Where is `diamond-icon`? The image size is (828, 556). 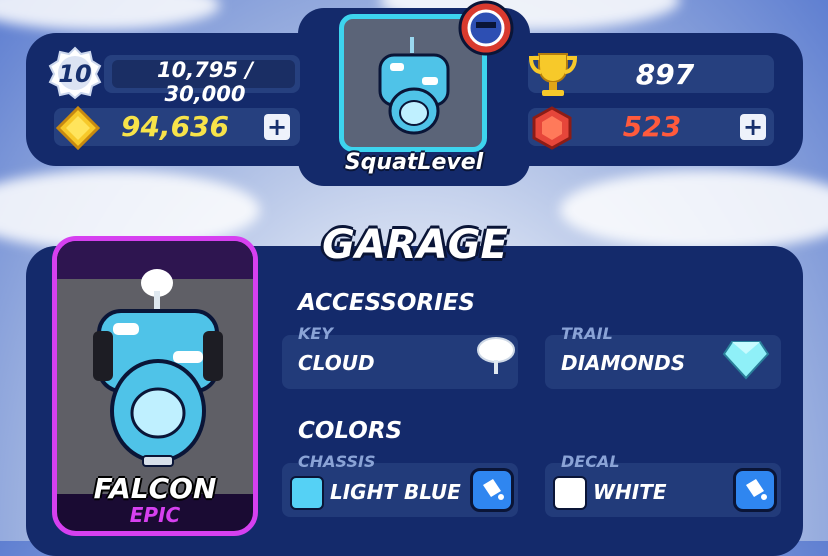
diamond-icon is located at coordinates (746, 360).